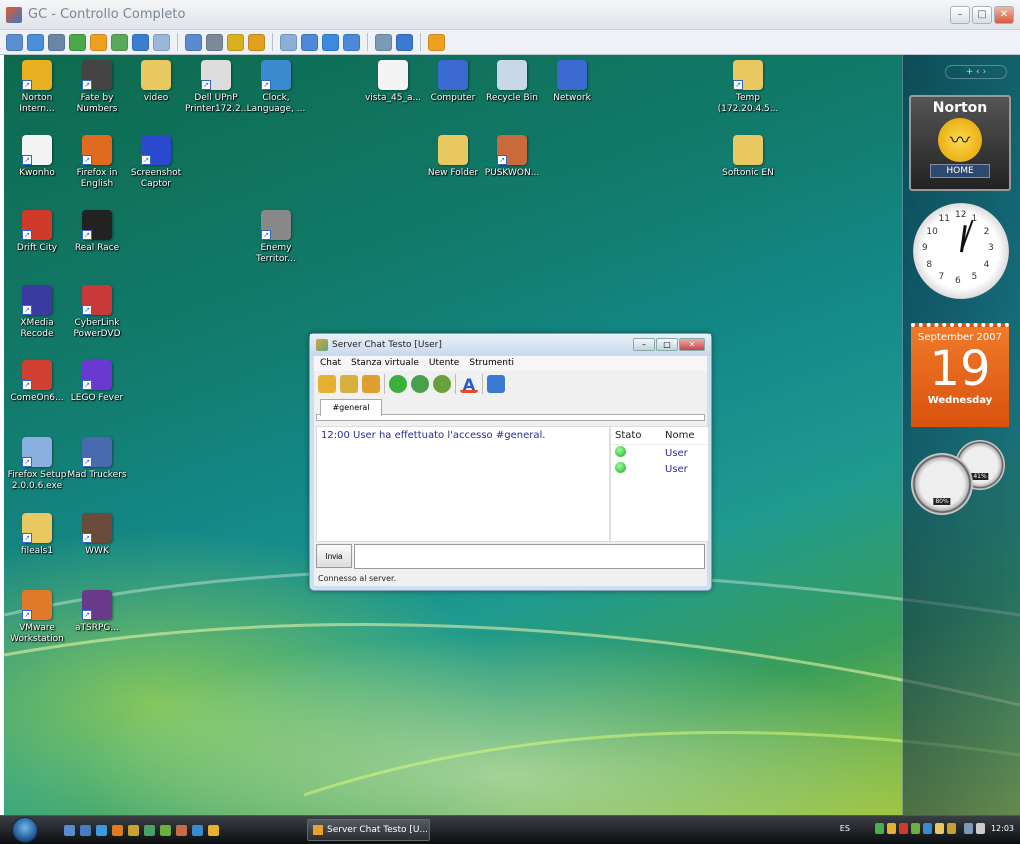  Describe the element at coordinates (640, 435) in the screenshot. I see `status-column-header: Stato` at that location.